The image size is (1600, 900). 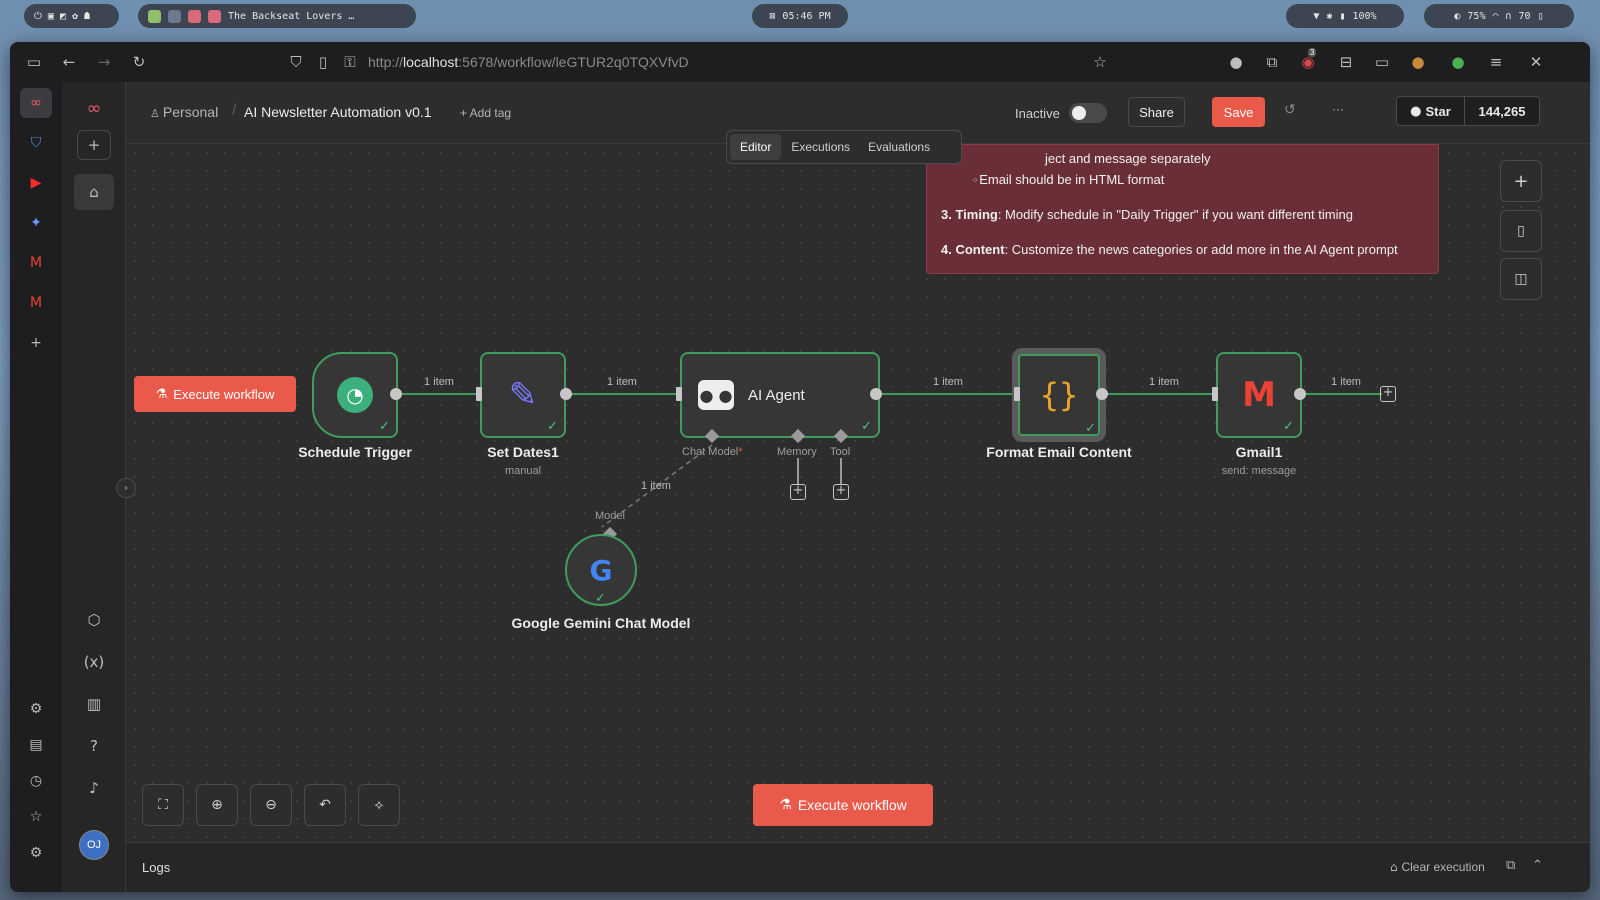 I want to click on node-schedule-trigger: ◔ ✓, so click(x=355, y=395).